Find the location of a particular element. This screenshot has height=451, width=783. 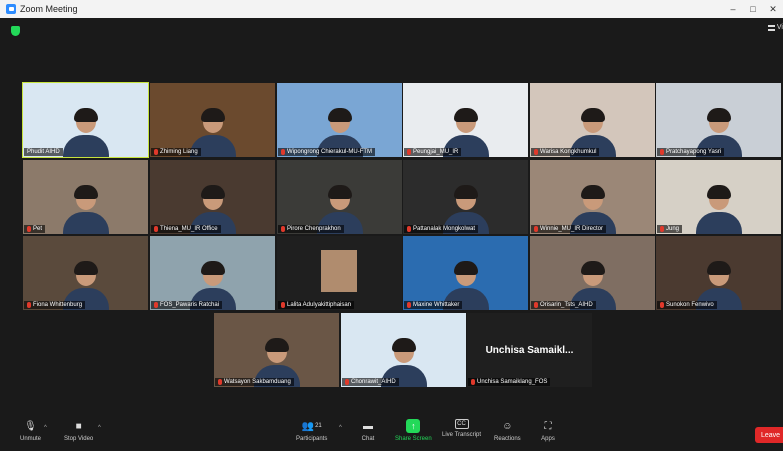

participant-name-tag: Maxine Whittaker is located at coordinates (433, 305).